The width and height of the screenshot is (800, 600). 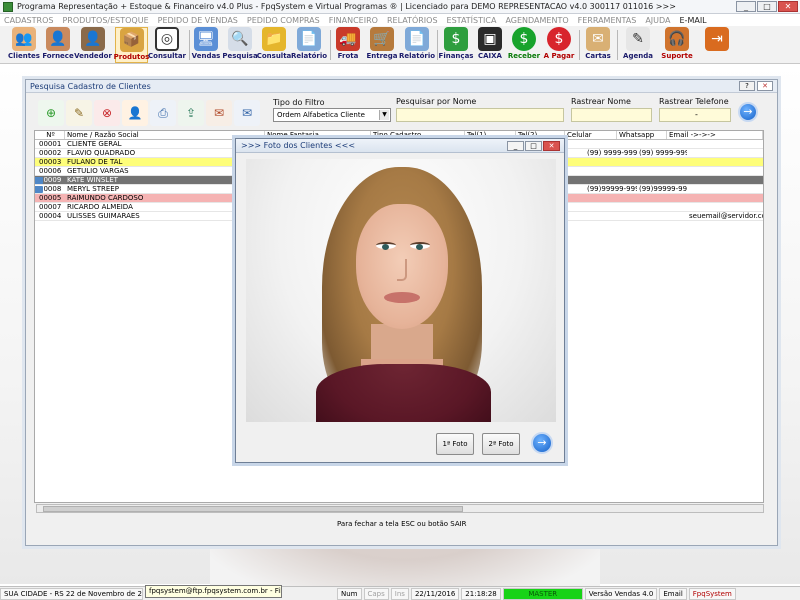 What do you see at coordinates (788, 6) in the screenshot?
I see `close-button: ✕` at bounding box center [788, 6].